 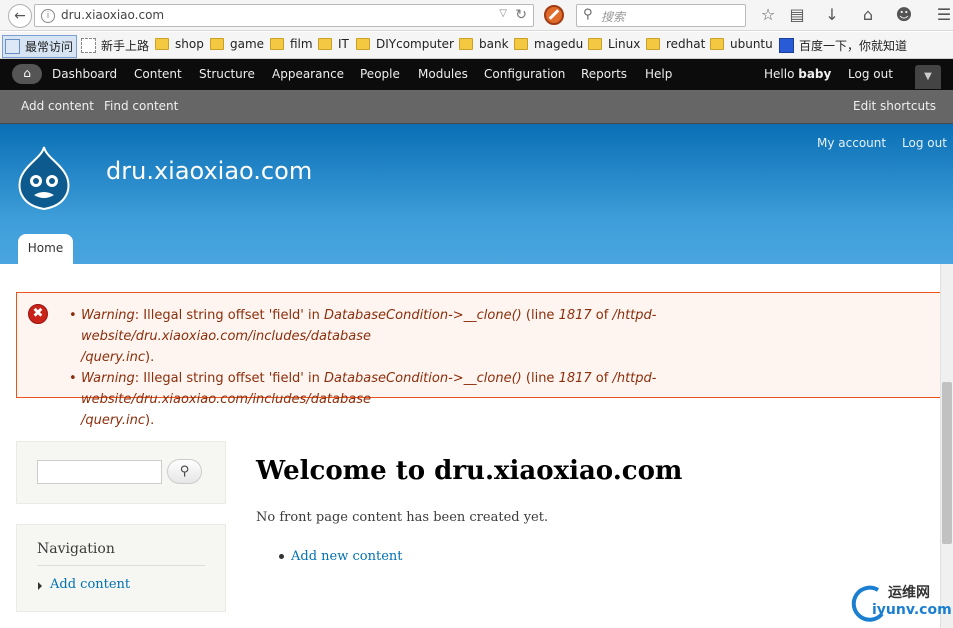 I want to click on bookmark-folder-redhat: redhat, so click(x=675, y=44).